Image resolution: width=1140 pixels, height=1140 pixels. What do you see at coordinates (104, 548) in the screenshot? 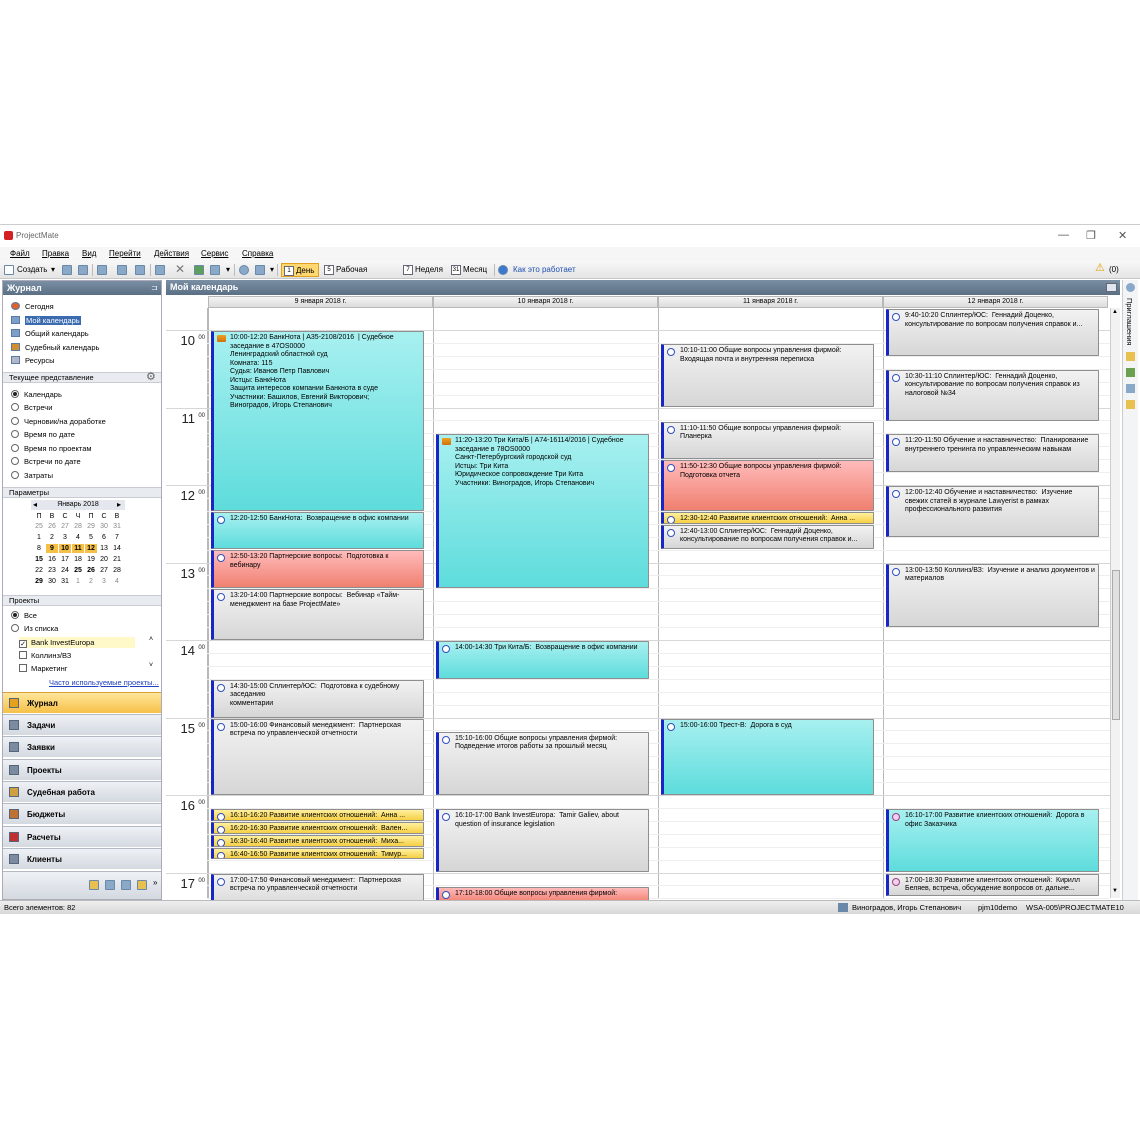
I see `mini-calendar-day: 13` at bounding box center [104, 548].